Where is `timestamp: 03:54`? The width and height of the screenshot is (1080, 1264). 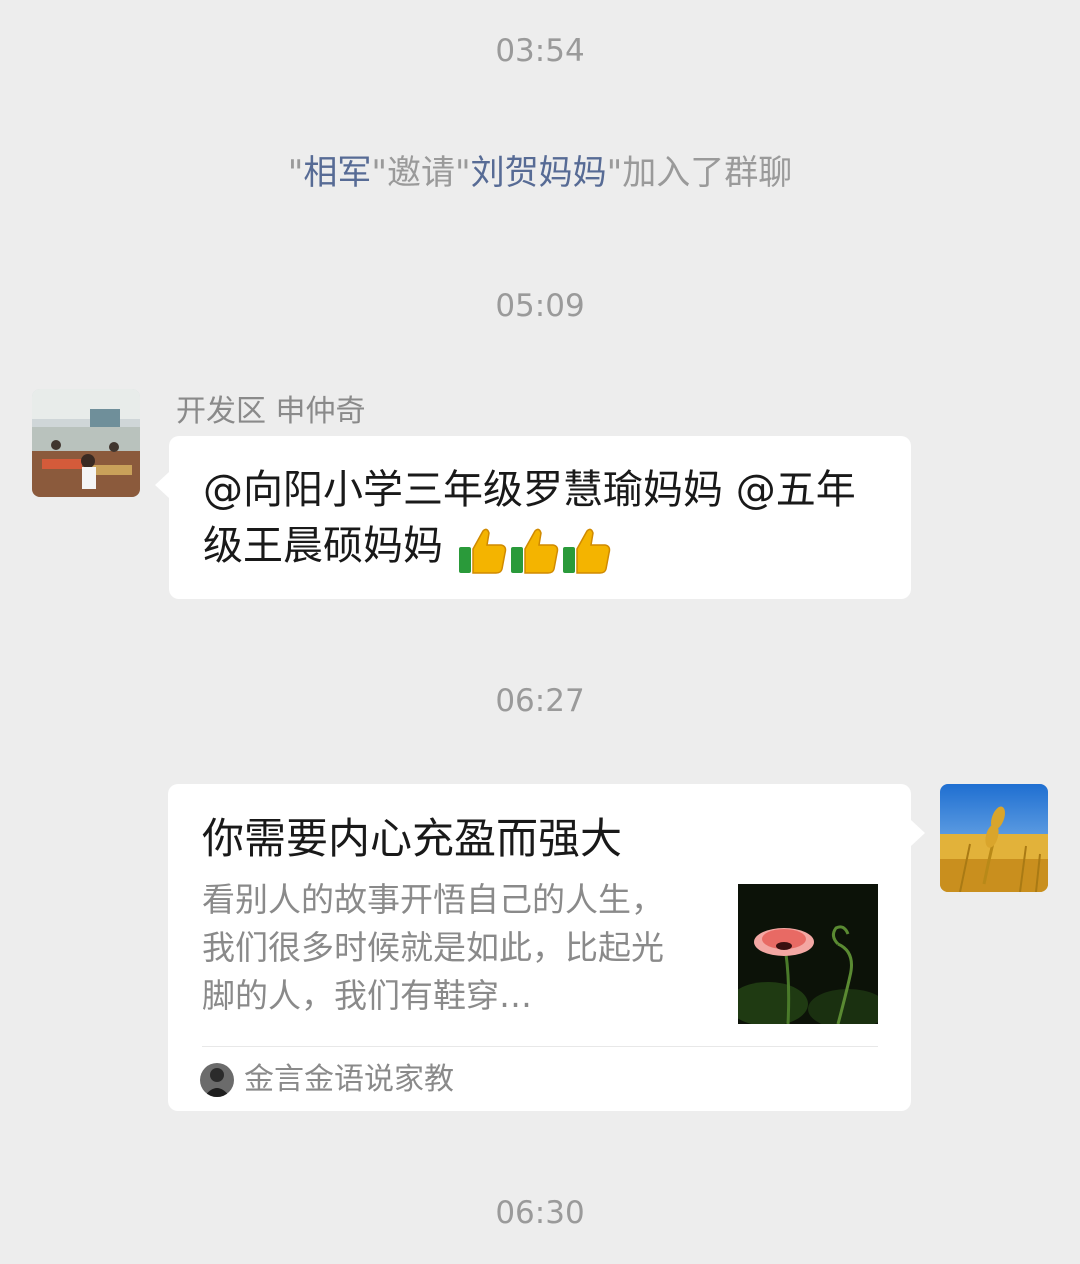 timestamp: 03:54 is located at coordinates (540, 51).